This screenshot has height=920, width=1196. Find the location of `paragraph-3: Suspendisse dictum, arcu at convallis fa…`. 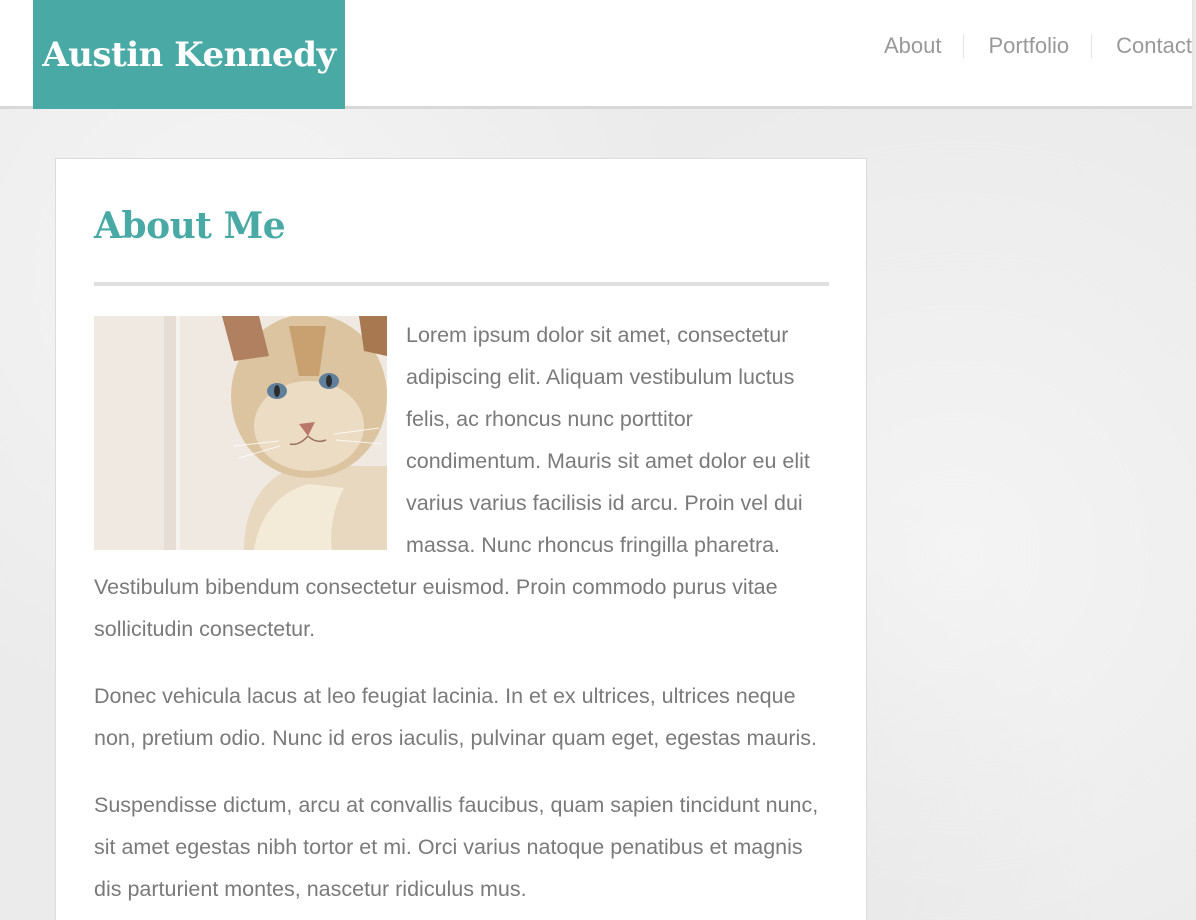

paragraph-3: Suspendisse dictum, arcu at convallis fa… is located at coordinates (456, 847).